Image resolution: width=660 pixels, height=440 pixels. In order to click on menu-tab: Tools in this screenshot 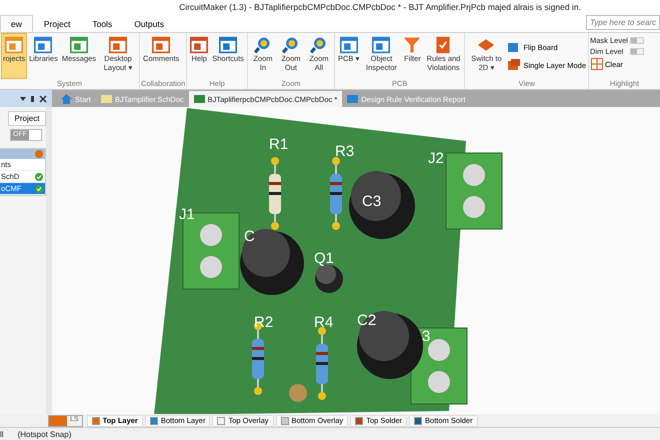, I will do `click(102, 23)`.